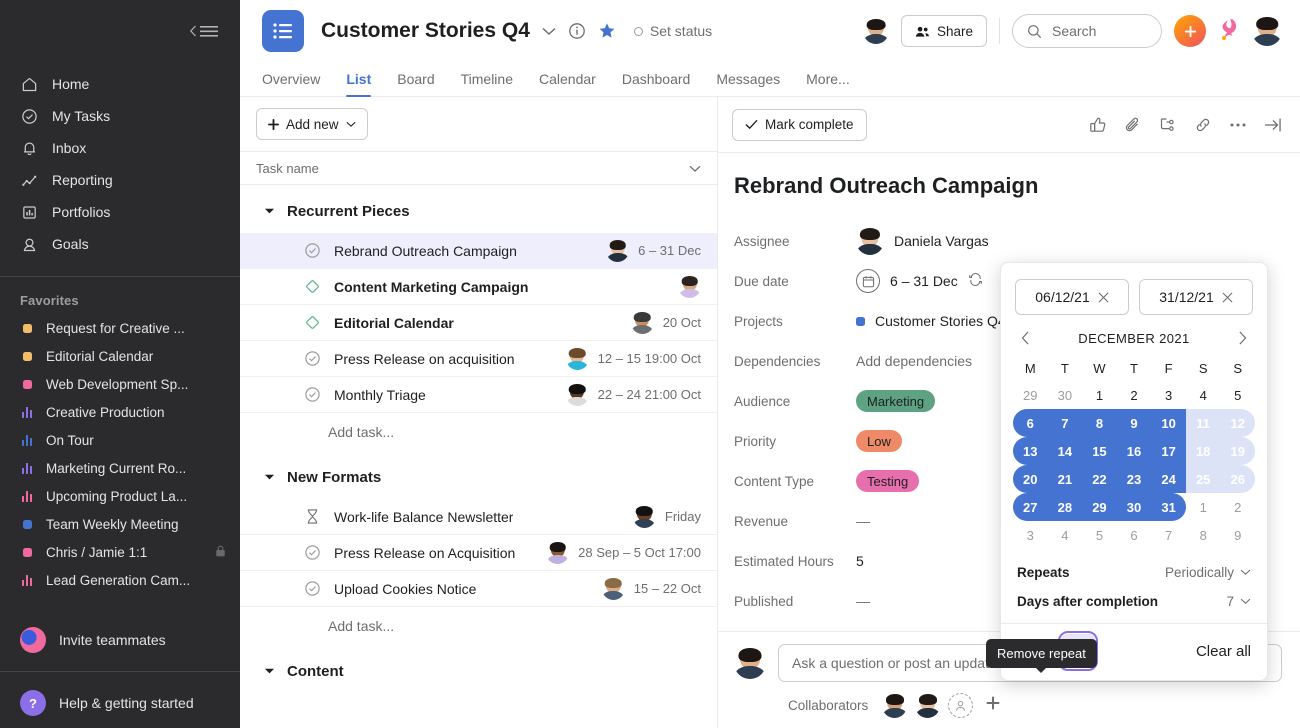  What do you see at coordinates (879, 441) in the screenshot?
I see `status-badge: Low` at bounding box center [879, 441].